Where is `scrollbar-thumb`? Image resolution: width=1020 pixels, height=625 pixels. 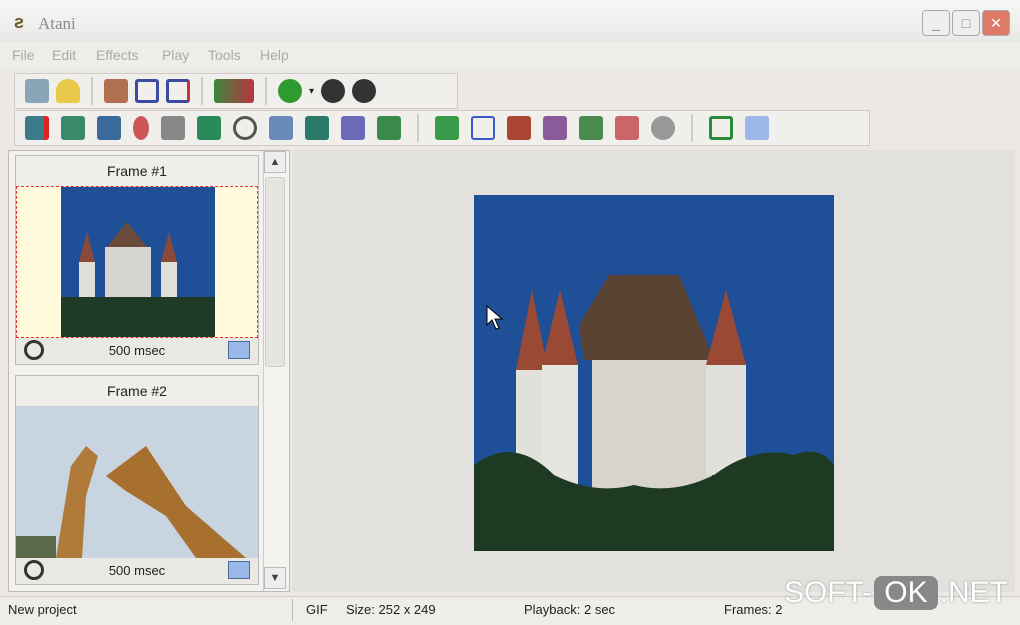
scrollbar-thumb is located at coordinates (275, 272).